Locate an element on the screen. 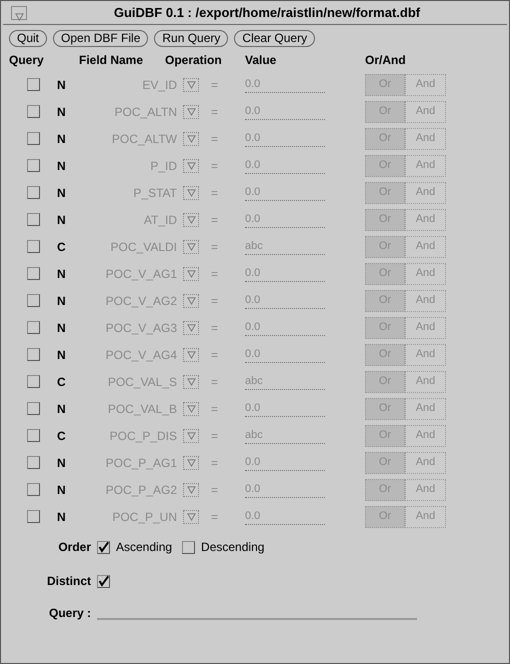  column-header: Value is located at coordinates (261, 60).